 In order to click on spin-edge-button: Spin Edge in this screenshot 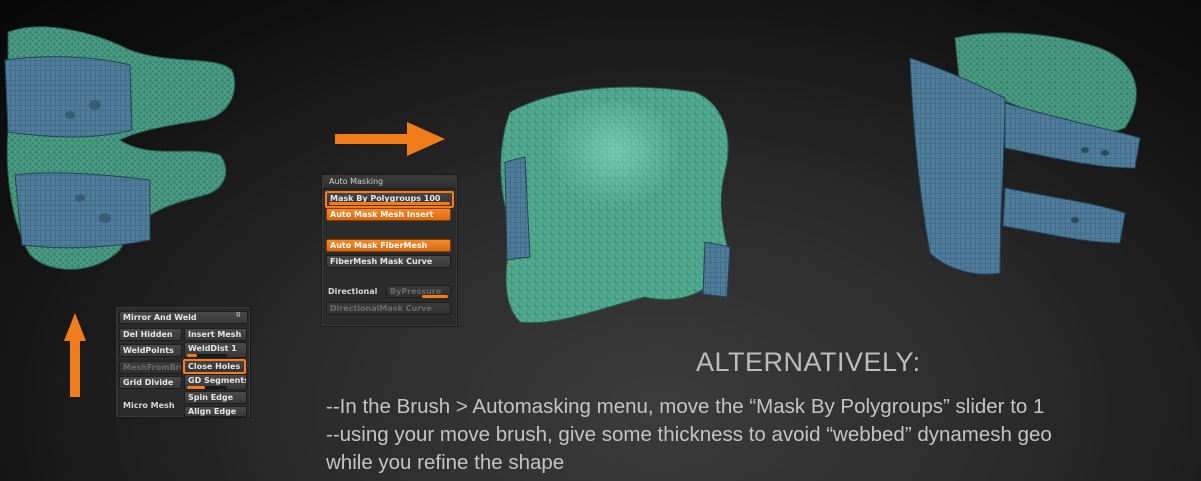, I will do `click(215, 397)`.